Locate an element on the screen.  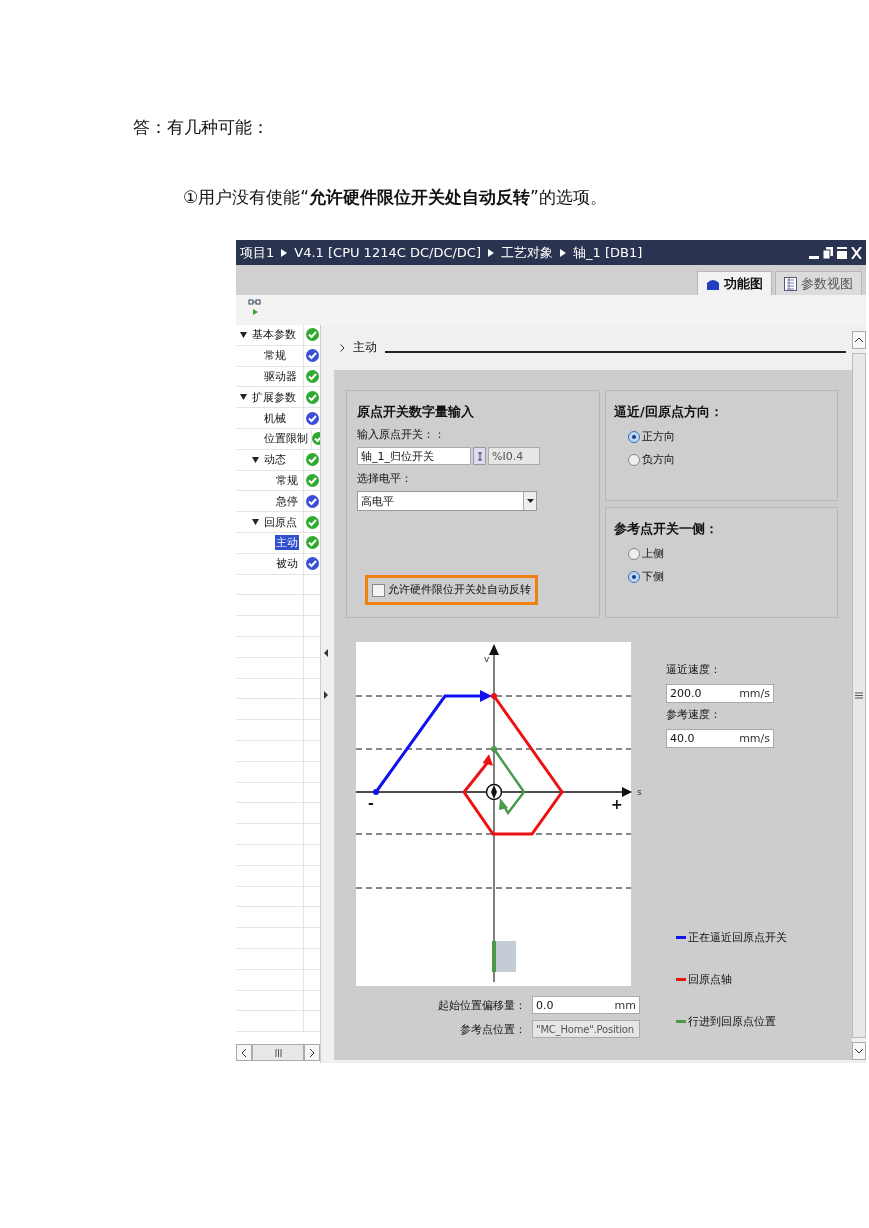
text-cursor-icon is located at coordinates (479, 456).